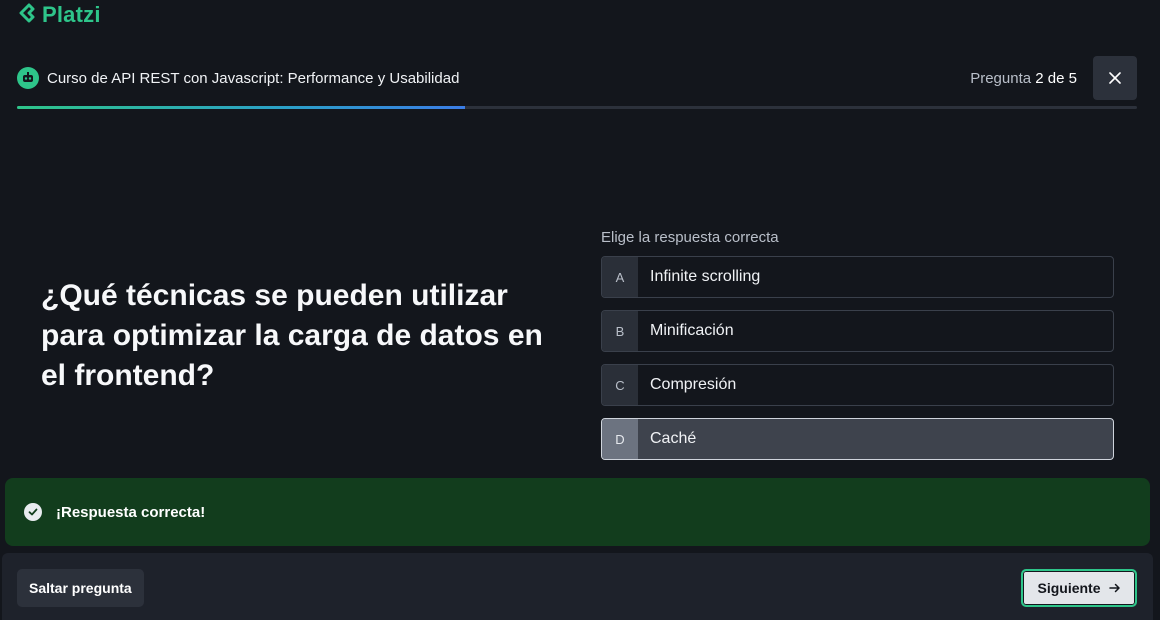 This screenshot has width=1160, height=620. Describe the element at coordinates (33, 512) in the screenshot. I see `check-circle-icon` at that location.